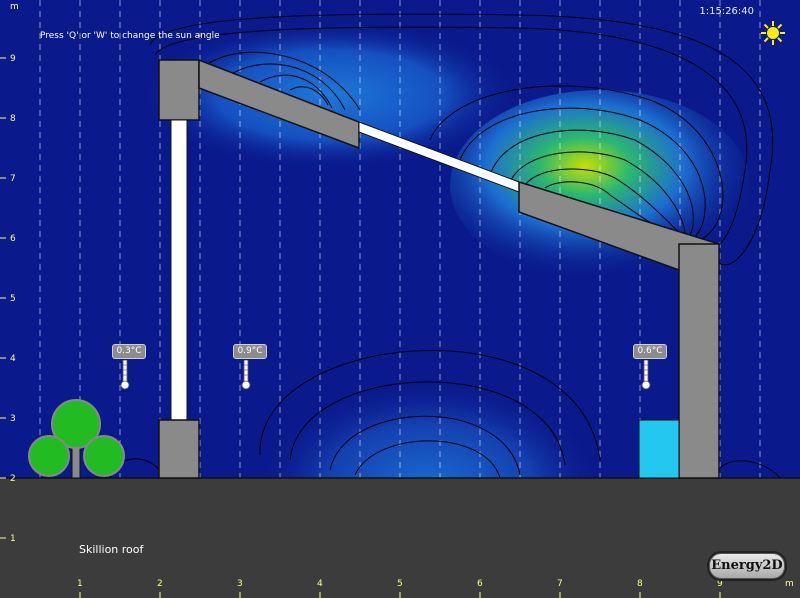  Describe the element at coordinates (659, 449) in the screenshot. I see `heat-storage-tank` at that location.